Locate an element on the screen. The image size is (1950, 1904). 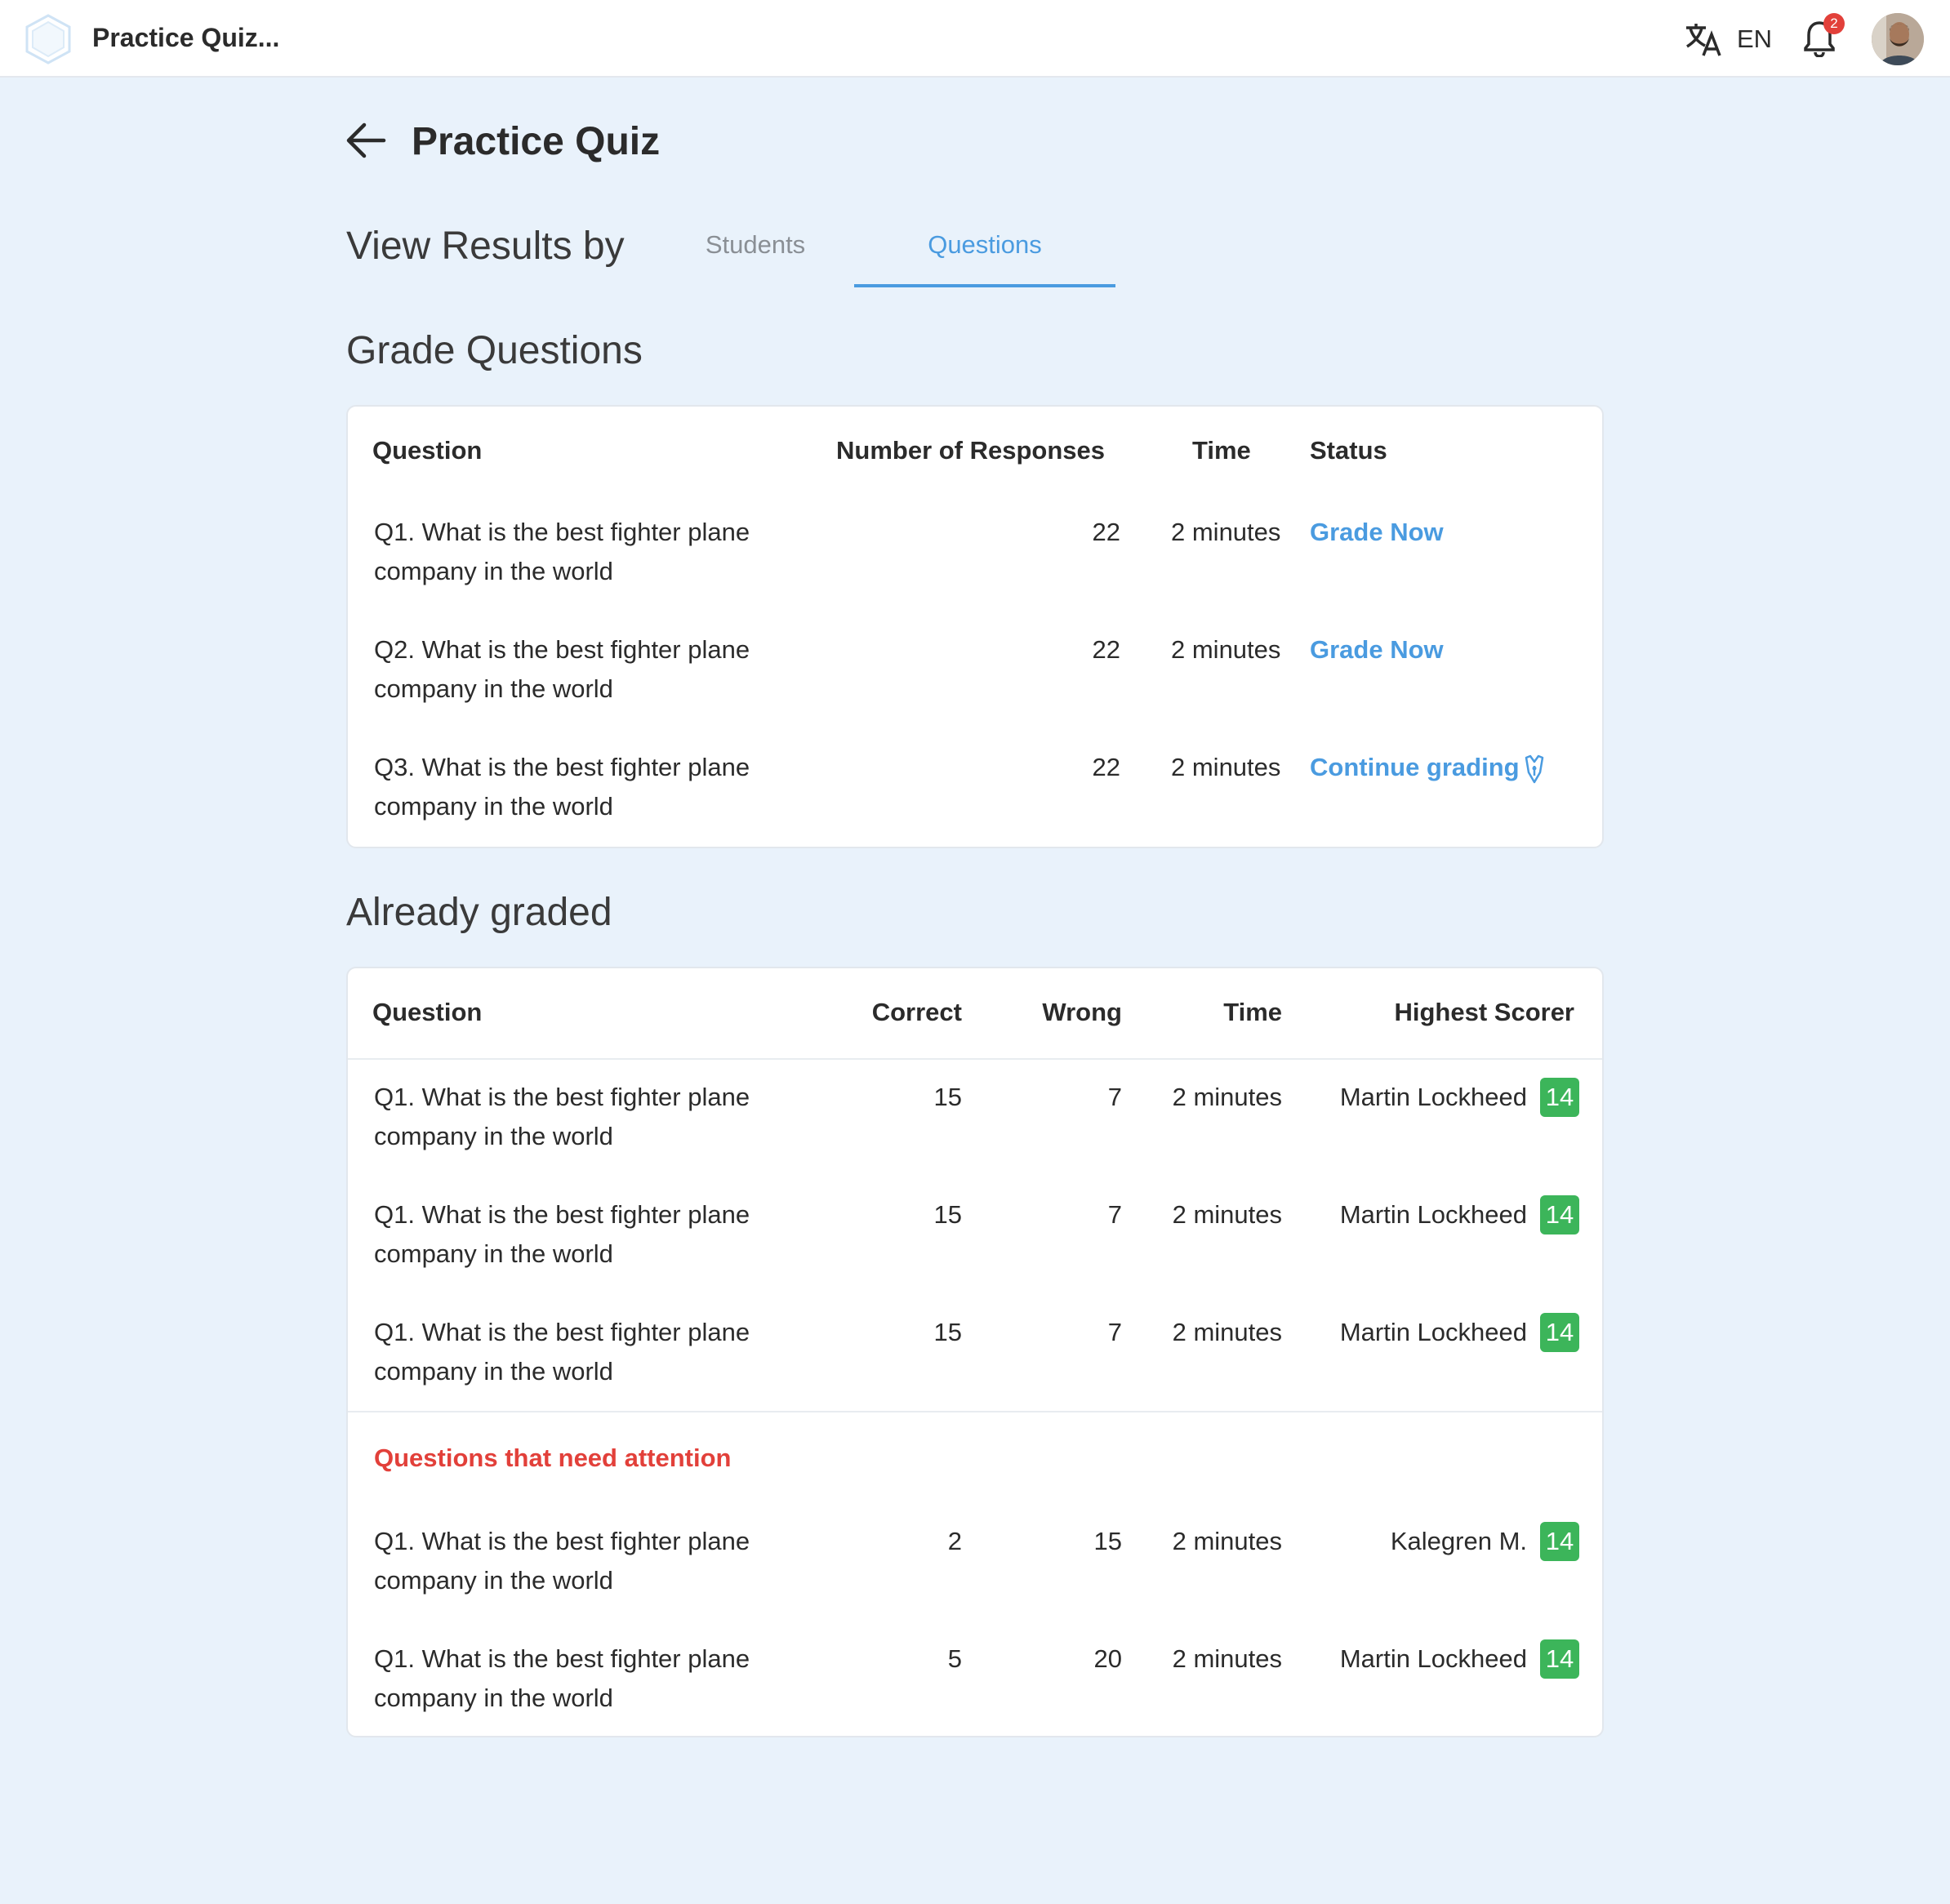
attention-label: Questions that need attention is located at coordinates (553, 1458).